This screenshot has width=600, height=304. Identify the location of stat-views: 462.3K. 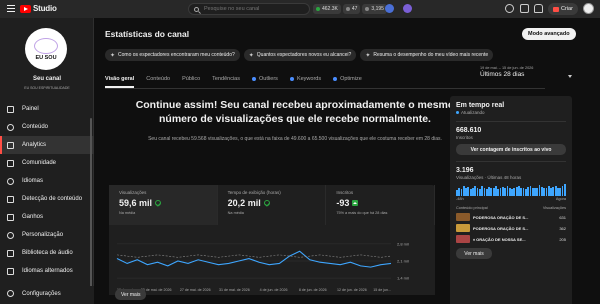
(327, 9).